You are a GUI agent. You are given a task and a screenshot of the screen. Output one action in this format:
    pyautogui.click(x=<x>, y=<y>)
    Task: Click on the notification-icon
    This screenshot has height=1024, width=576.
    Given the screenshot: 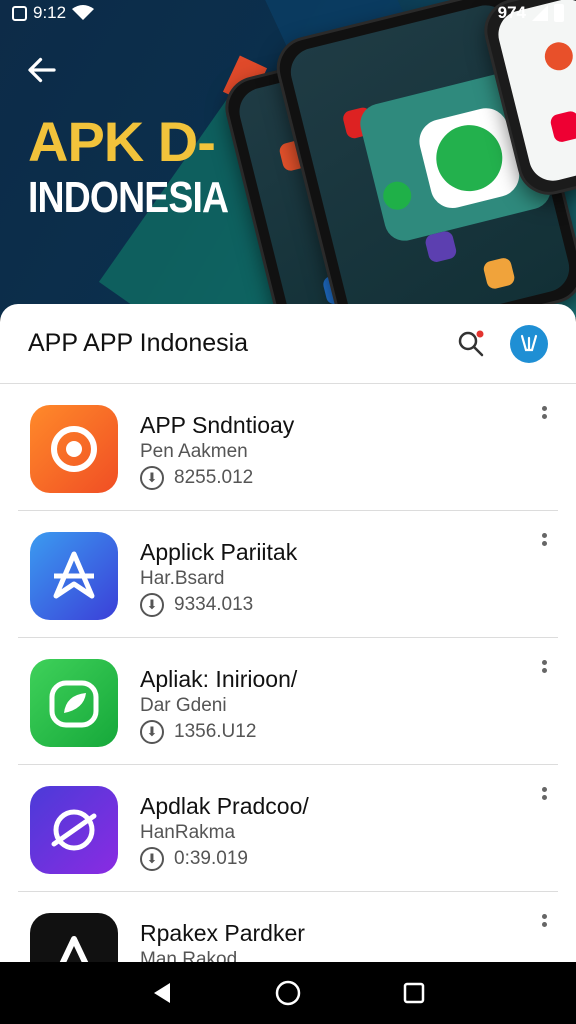 What is the action you would take?
    pyautogui.click(x=19, y=13)
    